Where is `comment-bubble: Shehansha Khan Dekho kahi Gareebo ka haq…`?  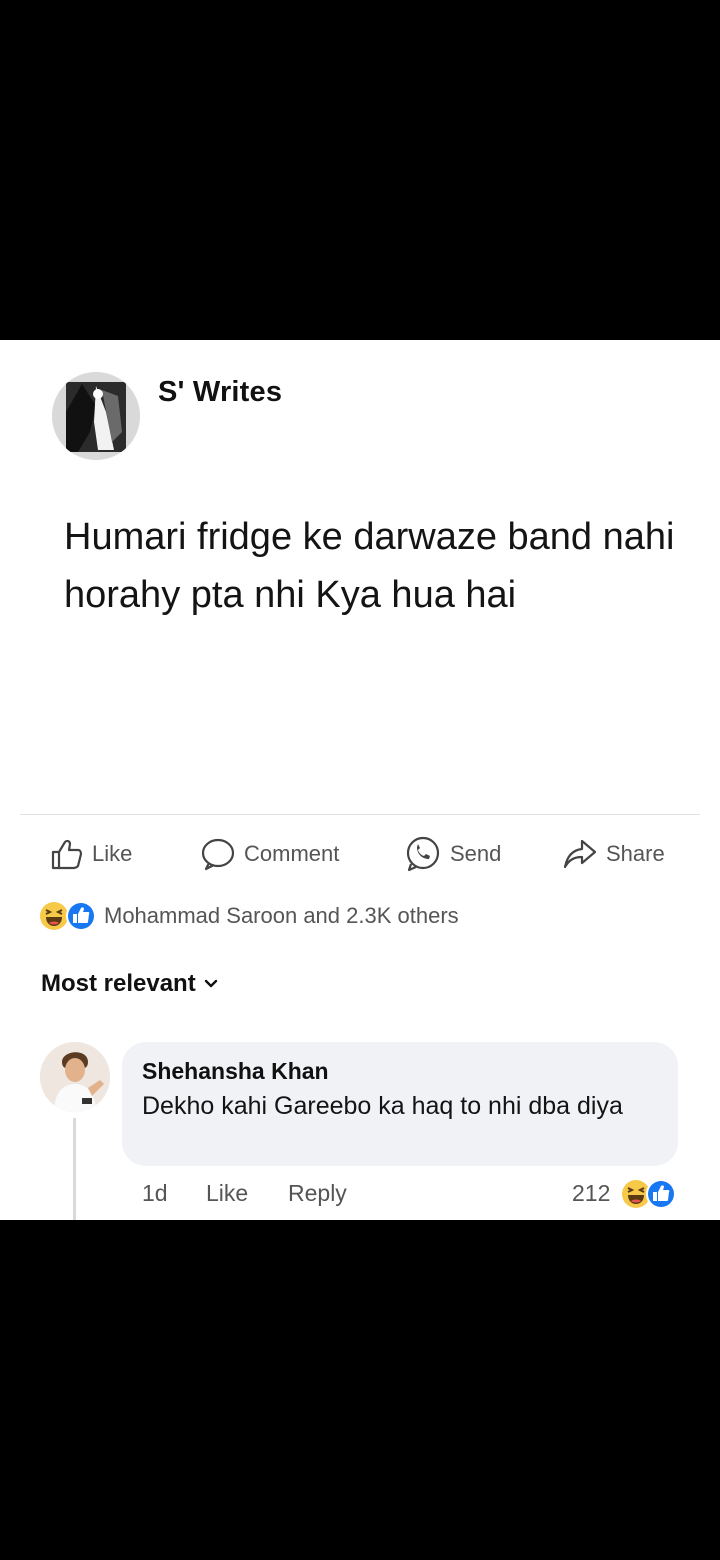
comment-bubble: Shehansha Khan Dekho kahi Gareebo ka haq… is located at coordinates (400, 1104).